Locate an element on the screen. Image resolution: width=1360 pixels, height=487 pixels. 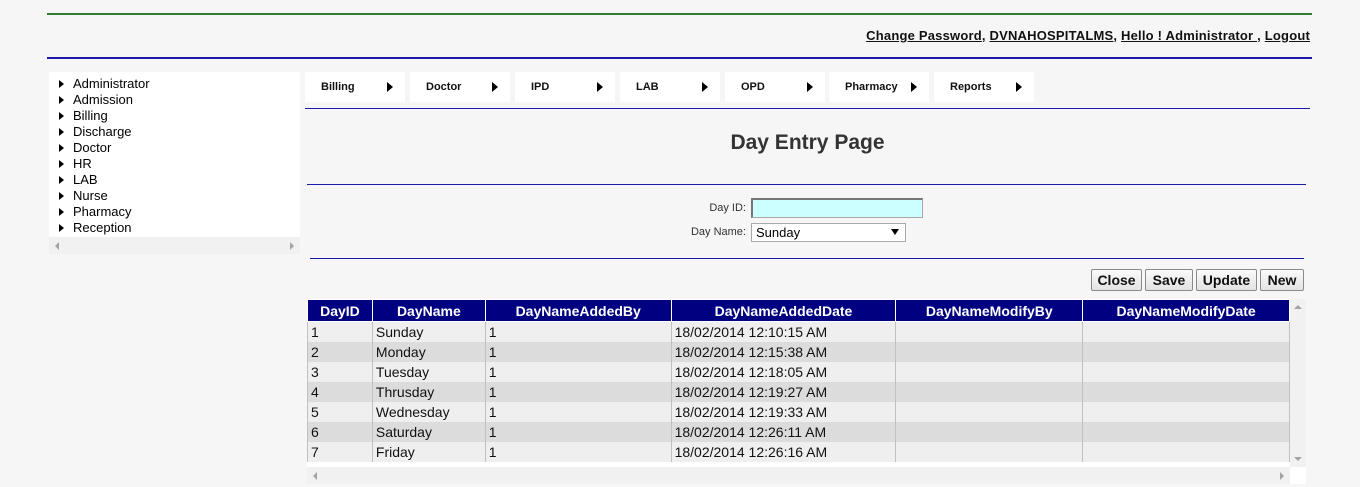
column-header: DayNameModifyBy is located at coordinates (989, 310).